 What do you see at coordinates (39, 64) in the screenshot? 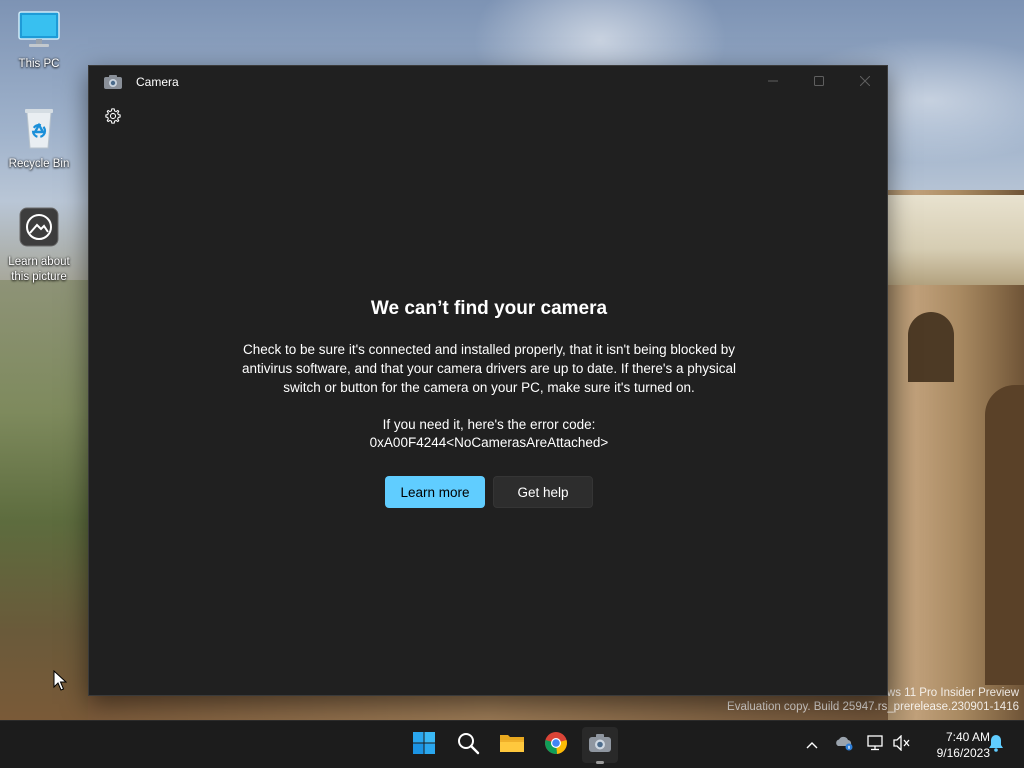
I see `desktop-icon-label: This PC` at bounding box center [39, 64].